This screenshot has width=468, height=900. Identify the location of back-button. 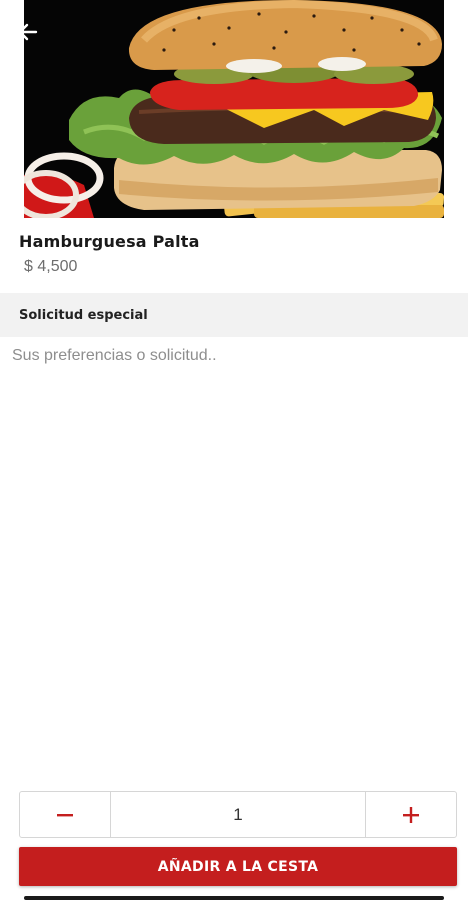
(28, 32).